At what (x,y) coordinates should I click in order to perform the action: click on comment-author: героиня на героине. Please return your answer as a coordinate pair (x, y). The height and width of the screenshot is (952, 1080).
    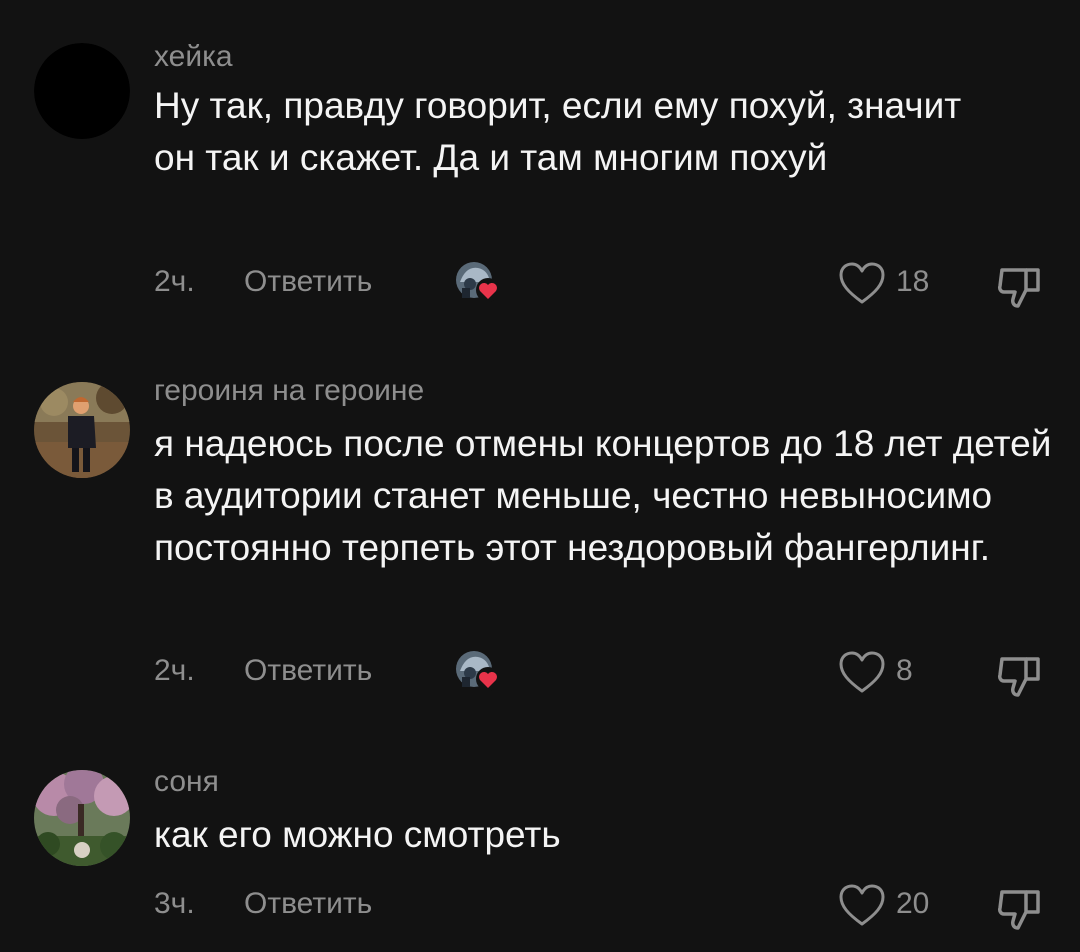
    Looking at the image, I should click on (289, 391).